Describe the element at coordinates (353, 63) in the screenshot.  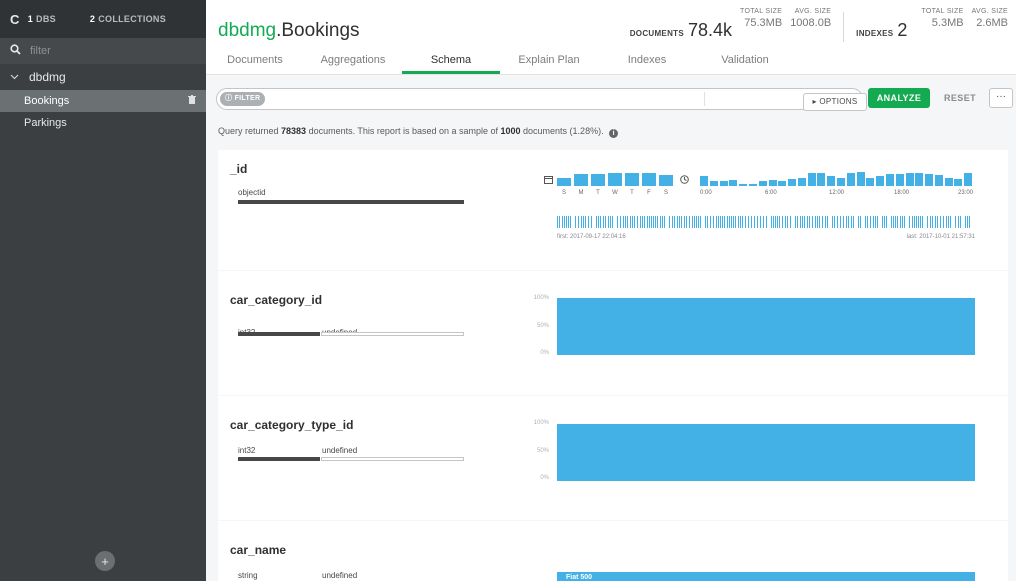
I see `tab-aggregations: Aggregations` at that location.